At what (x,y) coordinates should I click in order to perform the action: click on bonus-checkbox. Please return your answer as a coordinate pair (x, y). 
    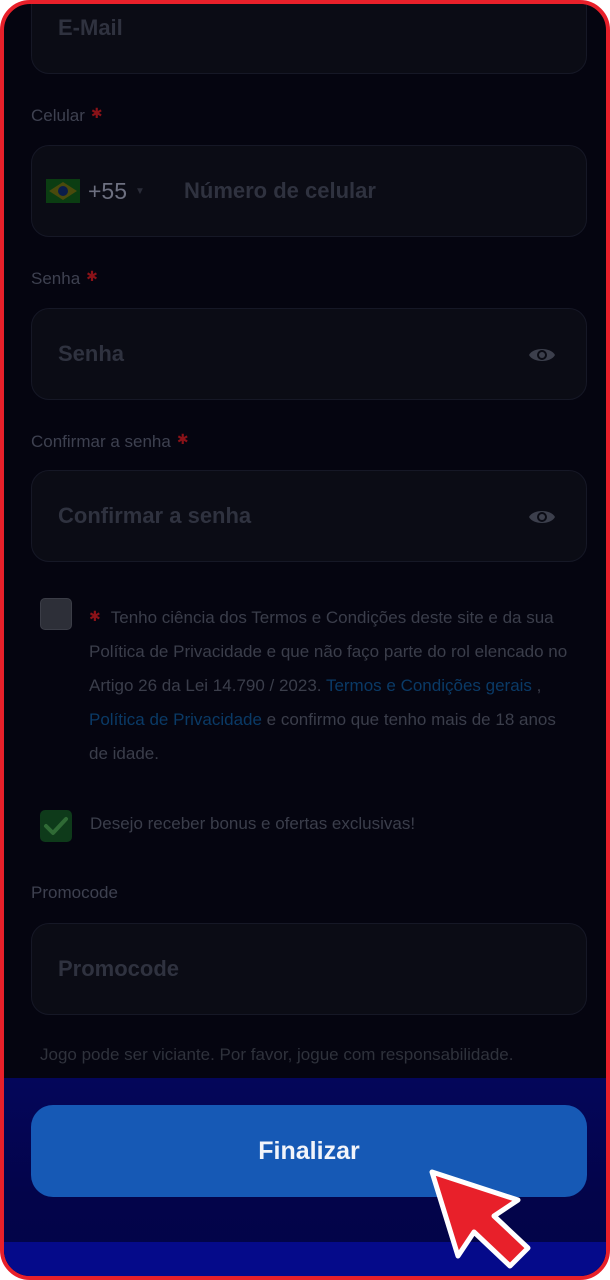
    Looking at the image, I should click on (56, 826).